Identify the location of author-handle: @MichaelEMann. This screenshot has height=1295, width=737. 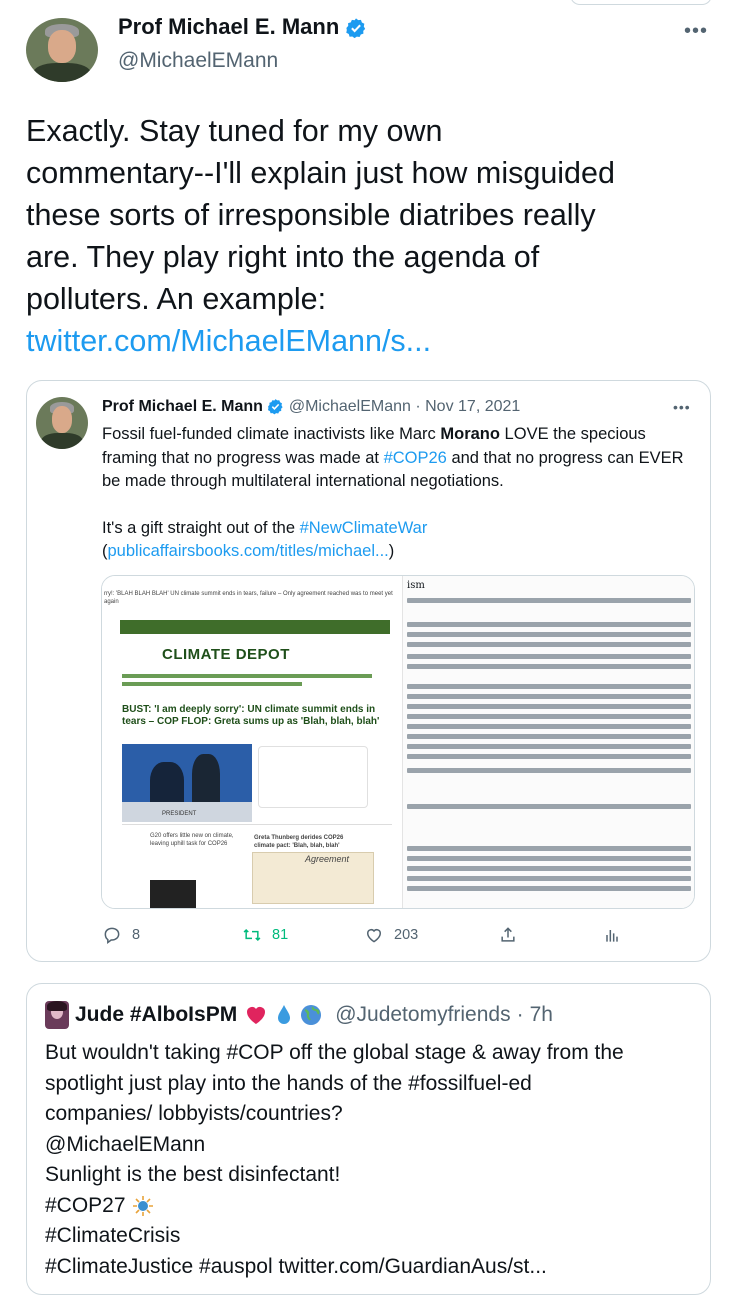
(198, 61).